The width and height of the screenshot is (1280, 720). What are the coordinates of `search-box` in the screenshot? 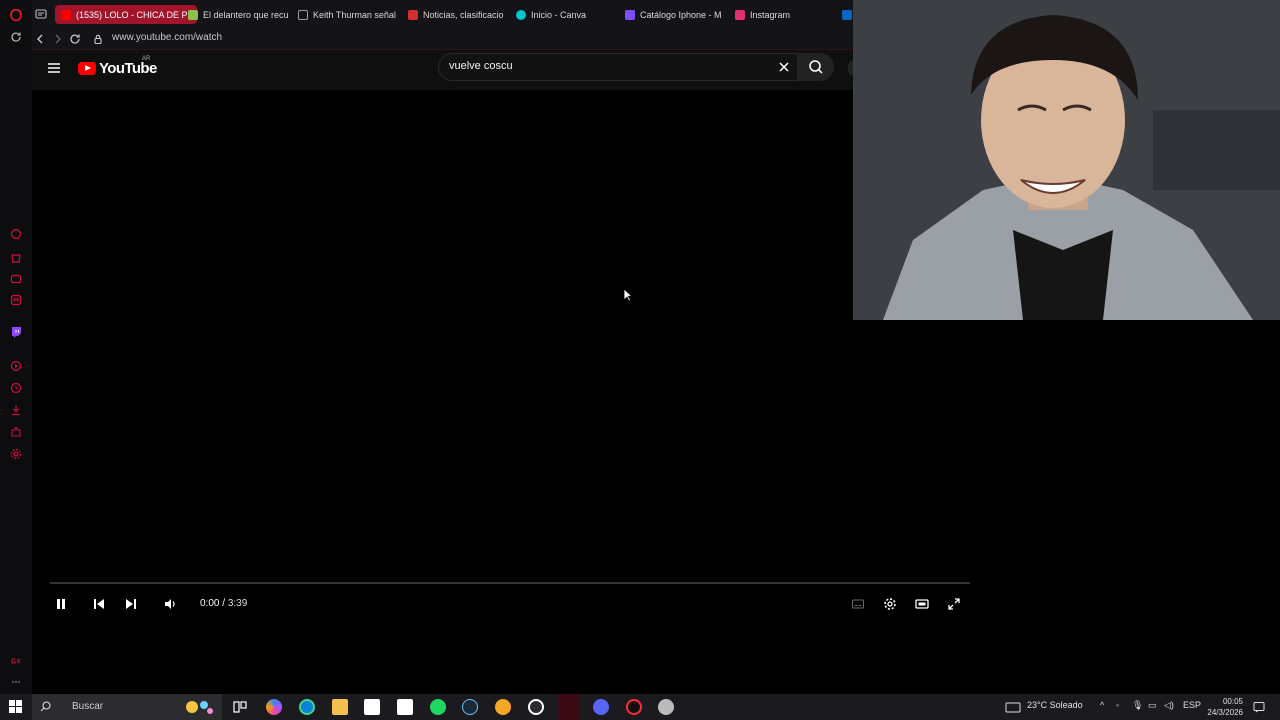 It's located at (618, 67).